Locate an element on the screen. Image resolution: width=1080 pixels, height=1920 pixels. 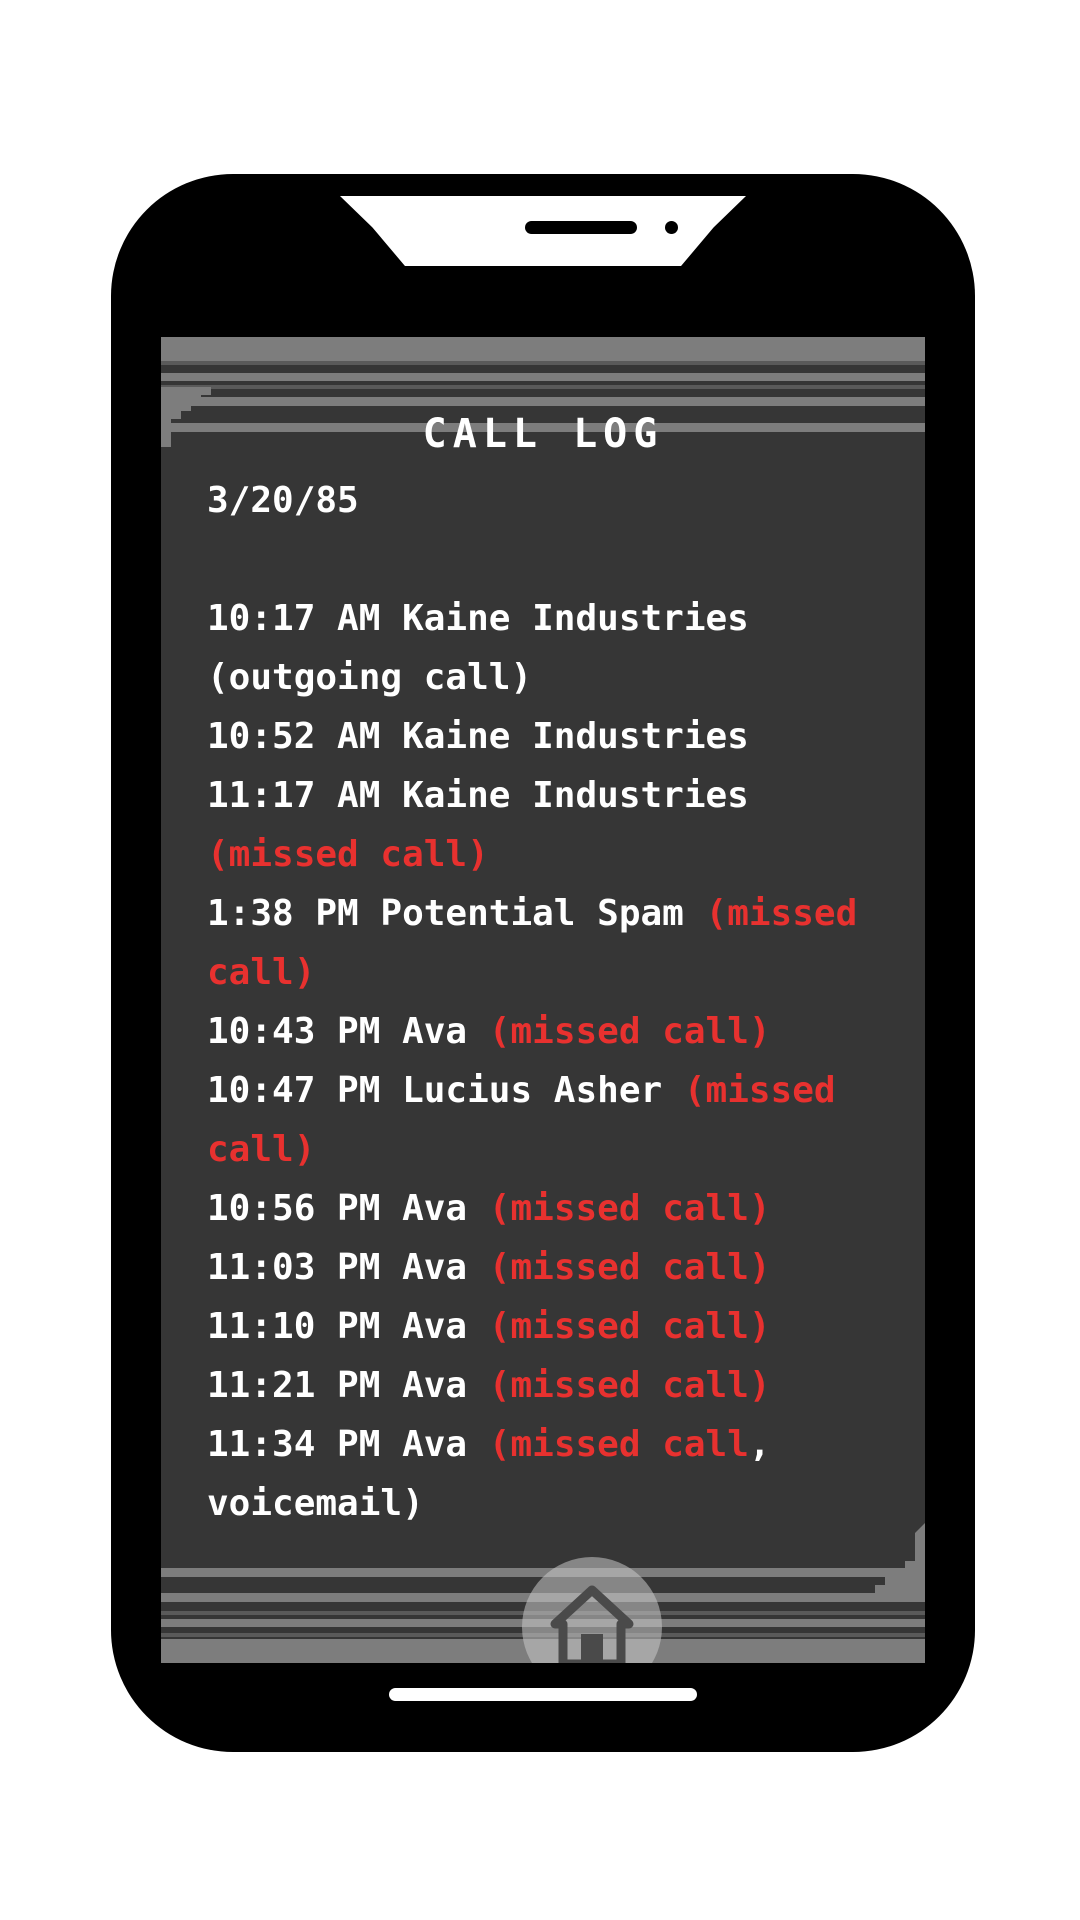
call-status: (outgoing call) is located at coordinates (370, 677).